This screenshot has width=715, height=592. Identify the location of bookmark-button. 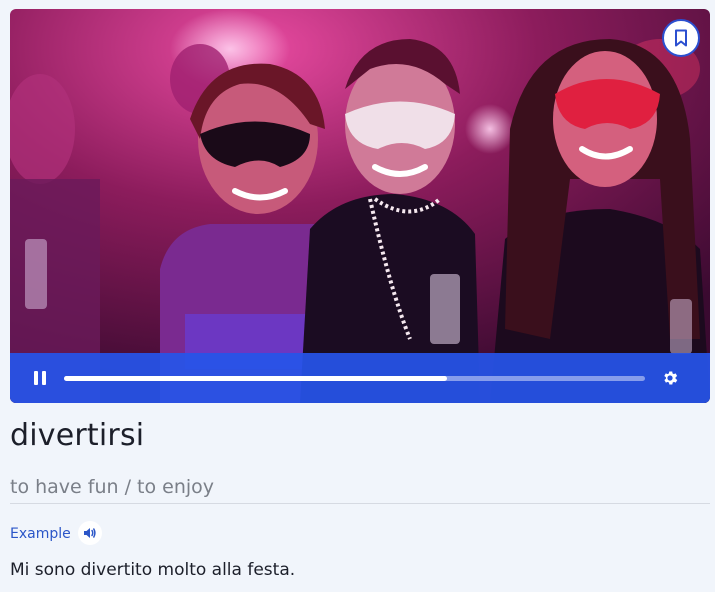
(681, 38).